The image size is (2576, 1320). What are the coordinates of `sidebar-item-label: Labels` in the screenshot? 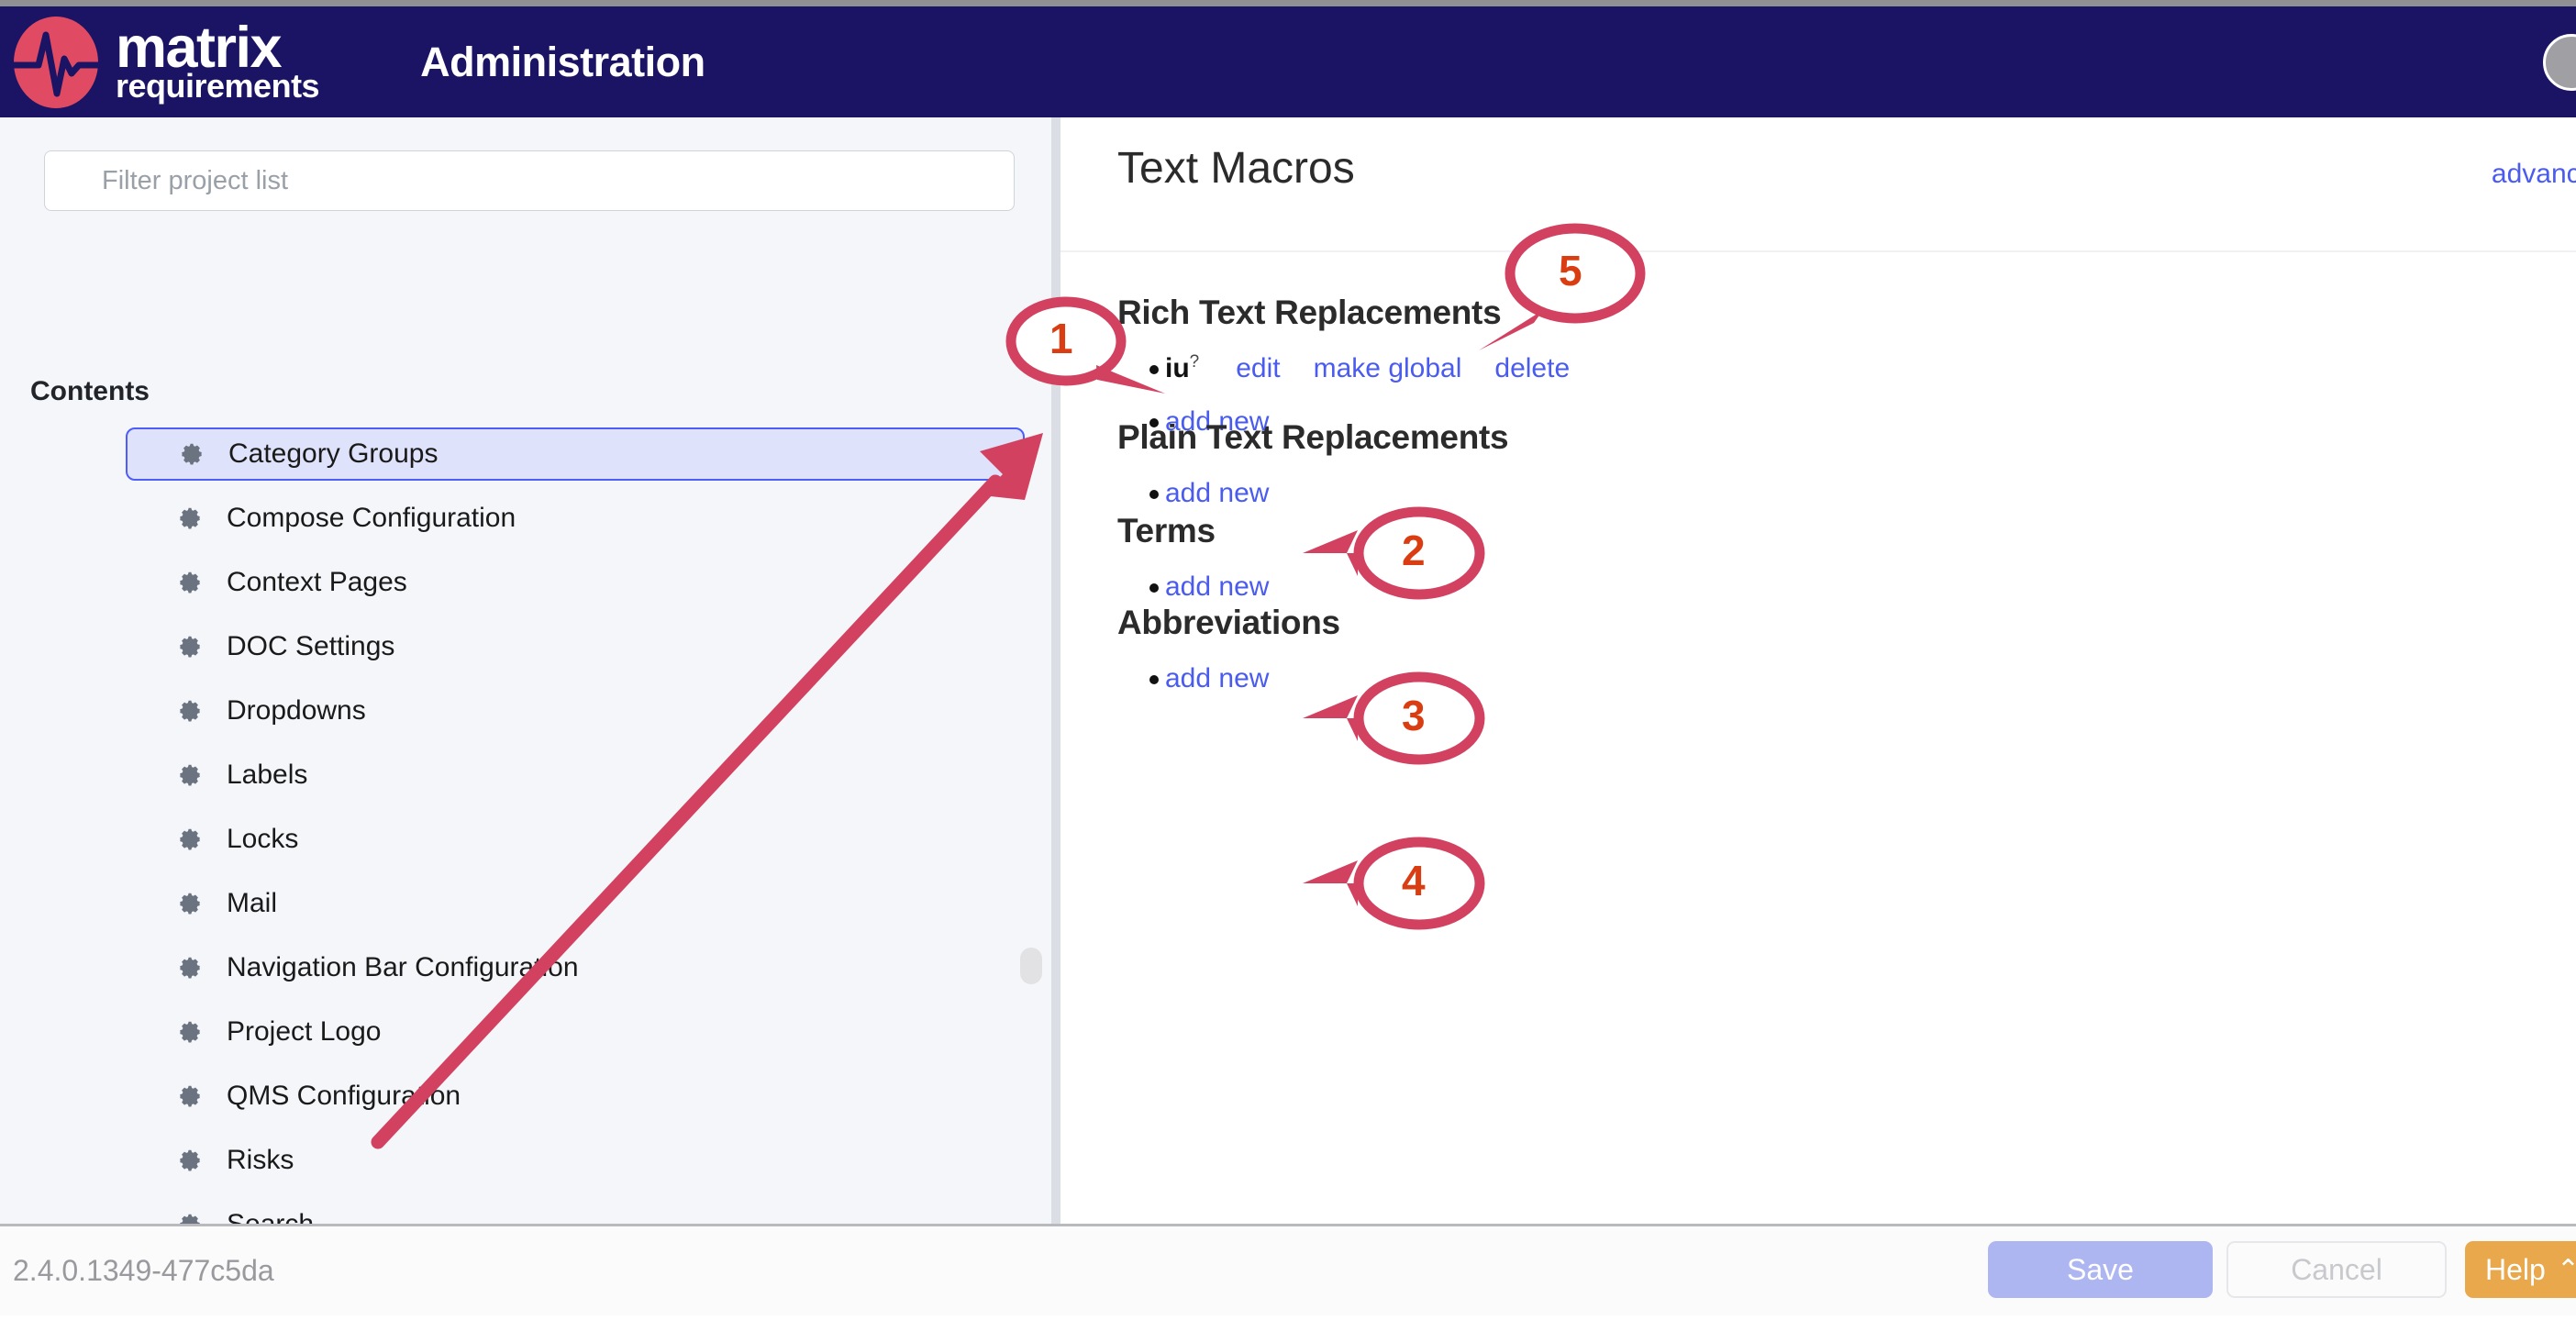 It's located at (267, 775).